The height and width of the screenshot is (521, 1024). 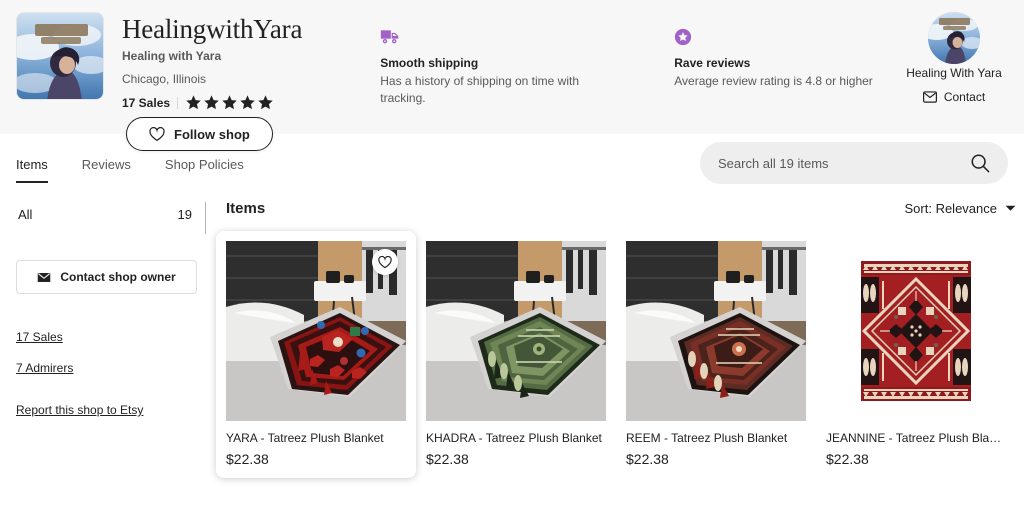 I want to click on badge-title: Rave reviews, so click(x=712, y=63).